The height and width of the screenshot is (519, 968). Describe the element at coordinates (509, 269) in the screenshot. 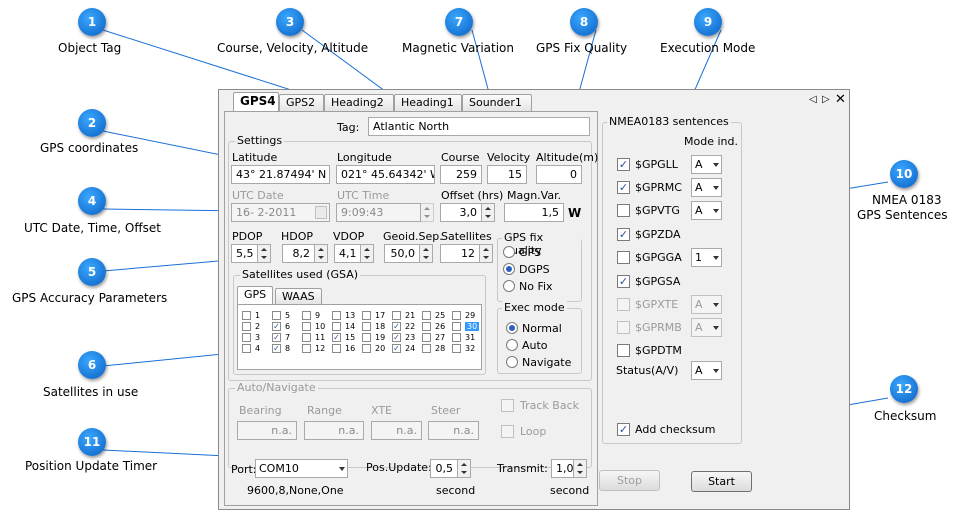

I see `fix-dgps-radio` at that location.